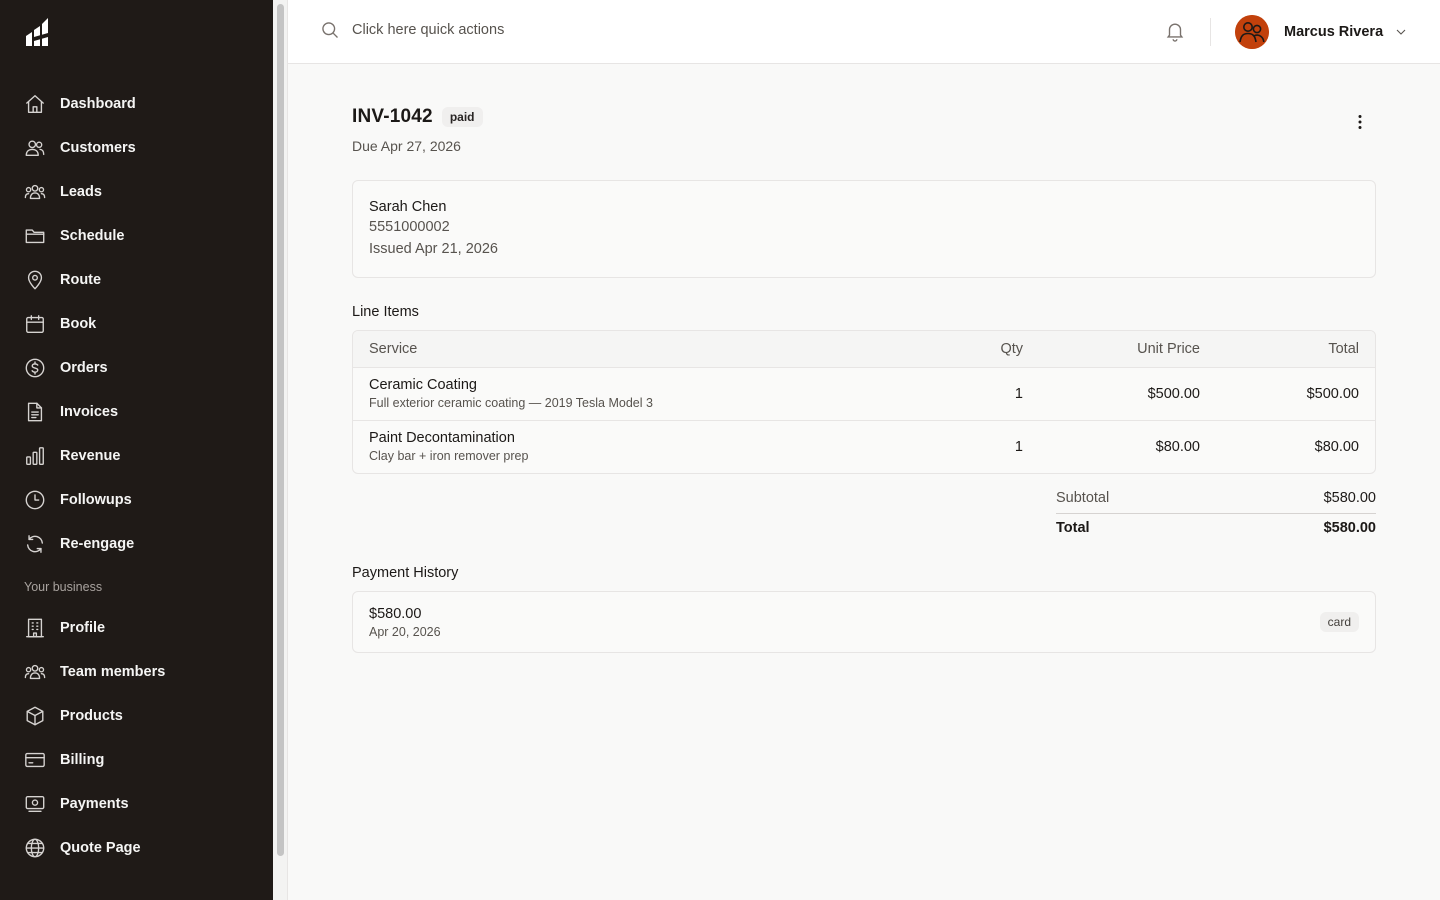  I want to click on avatar-people-icon, so click(1252, 32).